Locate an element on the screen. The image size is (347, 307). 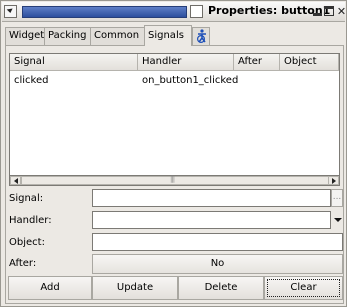
close-icon: ✕ is located at coordinates (341, 11).